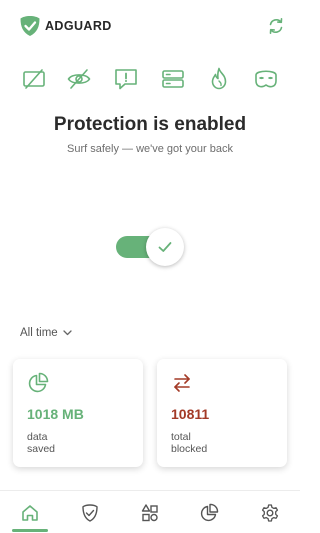 This screenshot has height=533, width=320. I want to click on data-saved-value: 1018 MB, so click(55, 414).